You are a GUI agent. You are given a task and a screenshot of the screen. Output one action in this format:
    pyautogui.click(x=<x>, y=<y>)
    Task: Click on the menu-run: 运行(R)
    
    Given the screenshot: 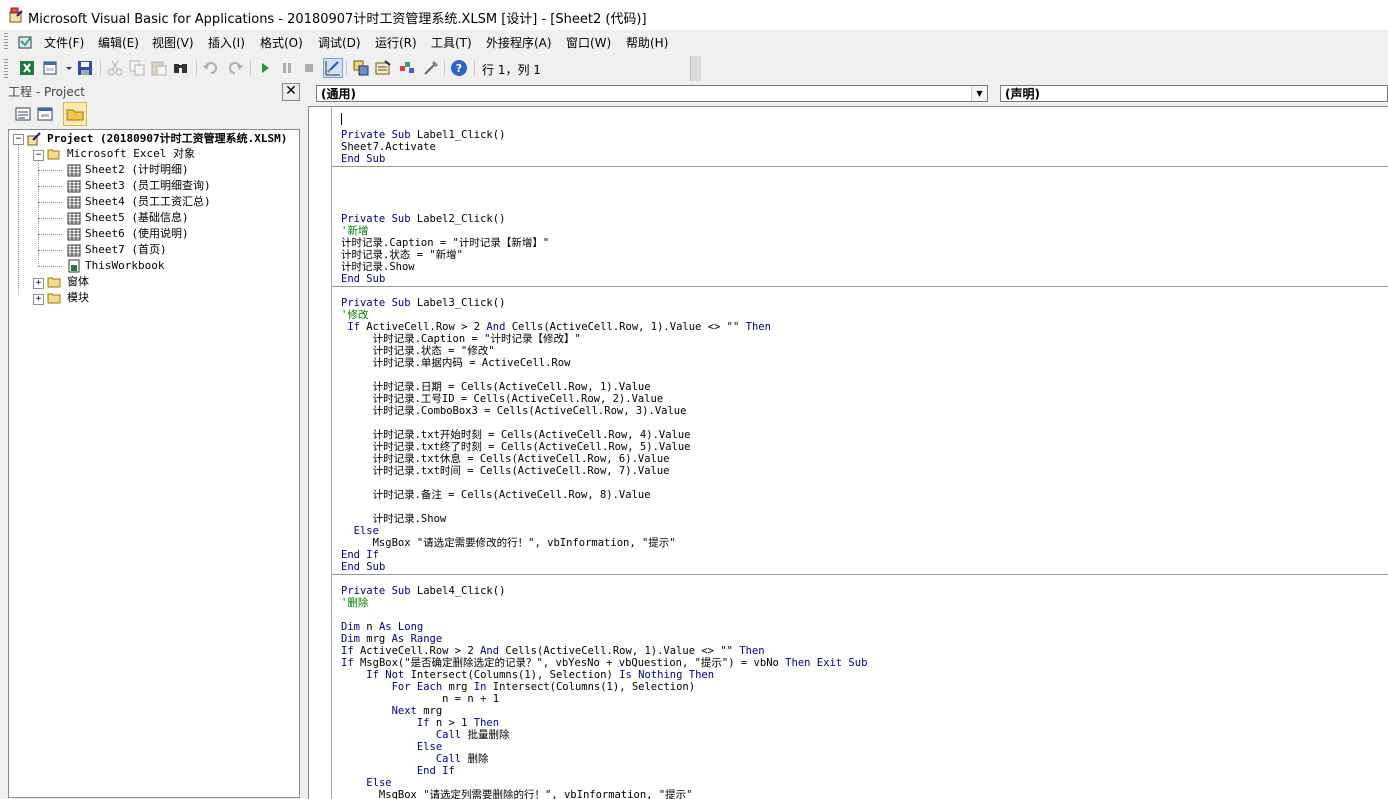 What is the action you would take?
    pyautogui.click(x=396, y=42)
    